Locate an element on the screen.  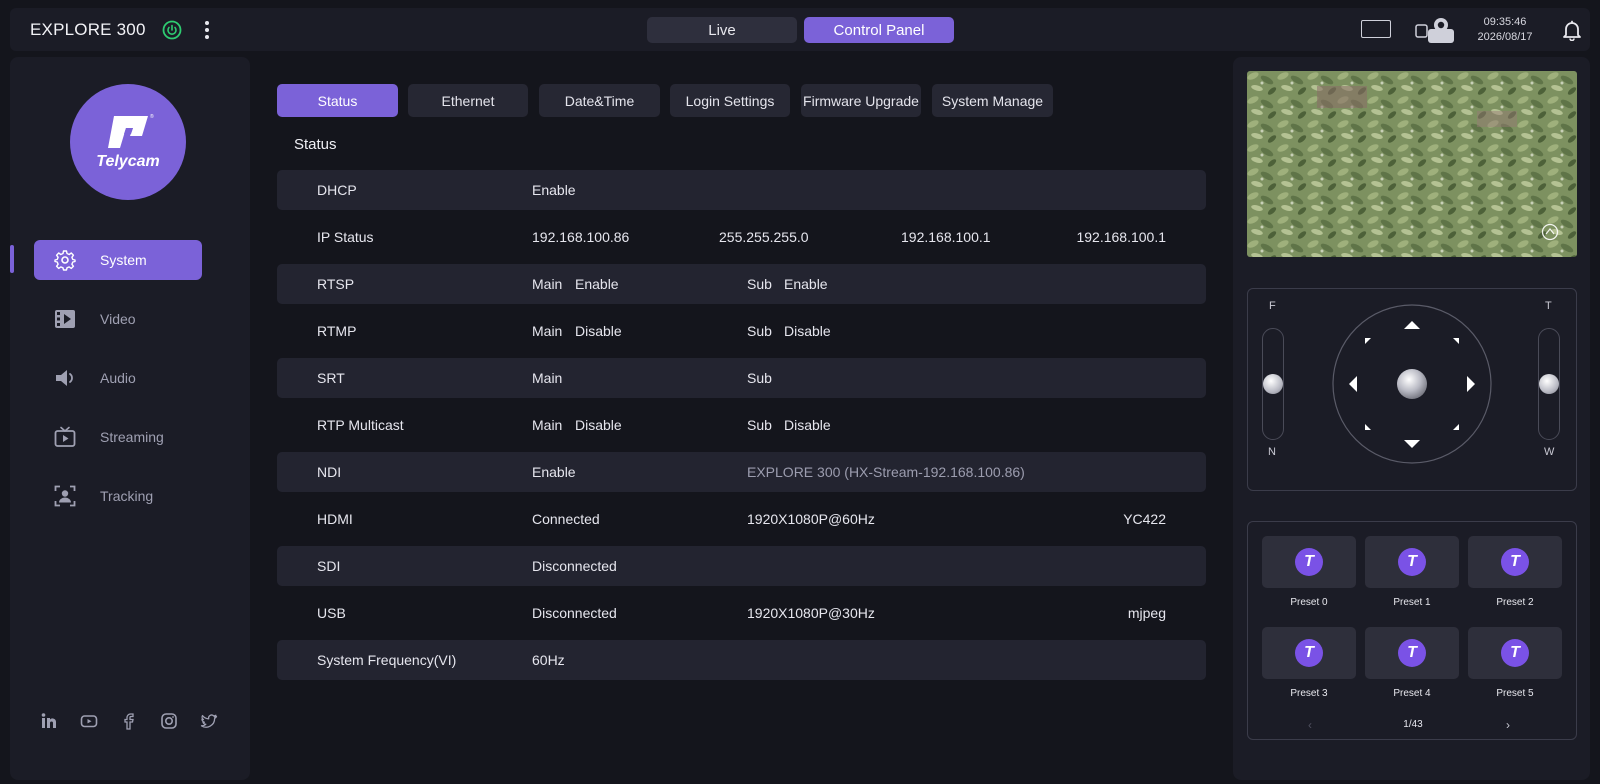
status-row-sys-freq: System Frequency(VI) 60Hz is located at coordinates (741, 660).